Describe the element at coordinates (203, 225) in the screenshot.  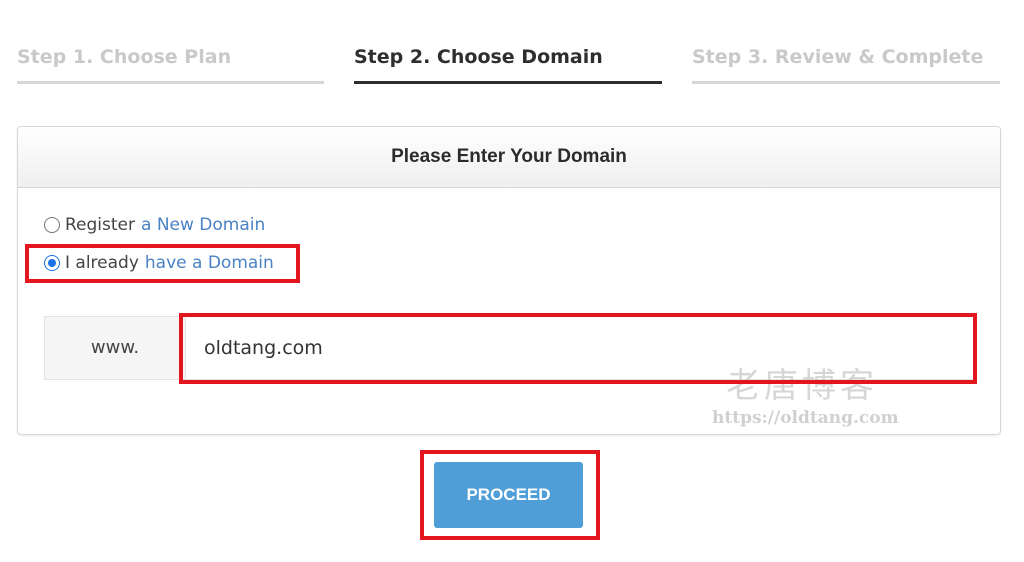
I see `register-option-link: a New Domain` at that location.